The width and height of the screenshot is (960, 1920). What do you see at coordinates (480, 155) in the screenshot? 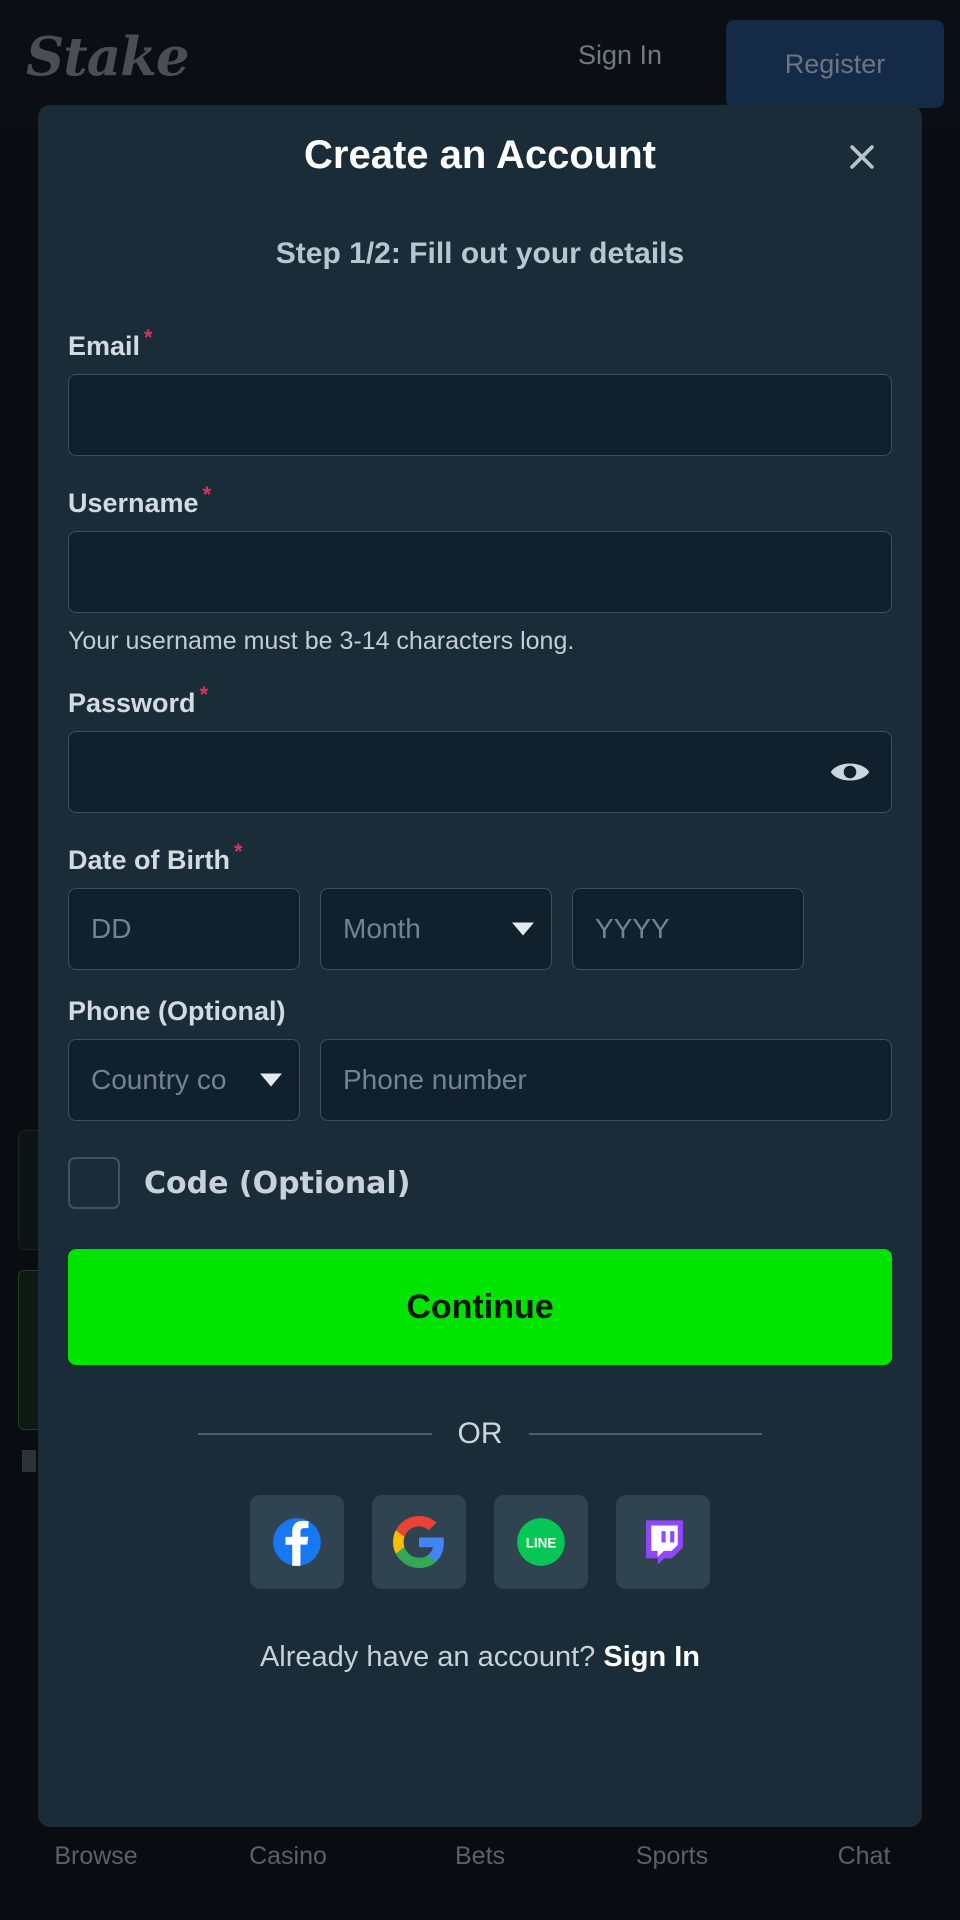
I see `page-title: Create an Account` at bounding box center [480, 155].